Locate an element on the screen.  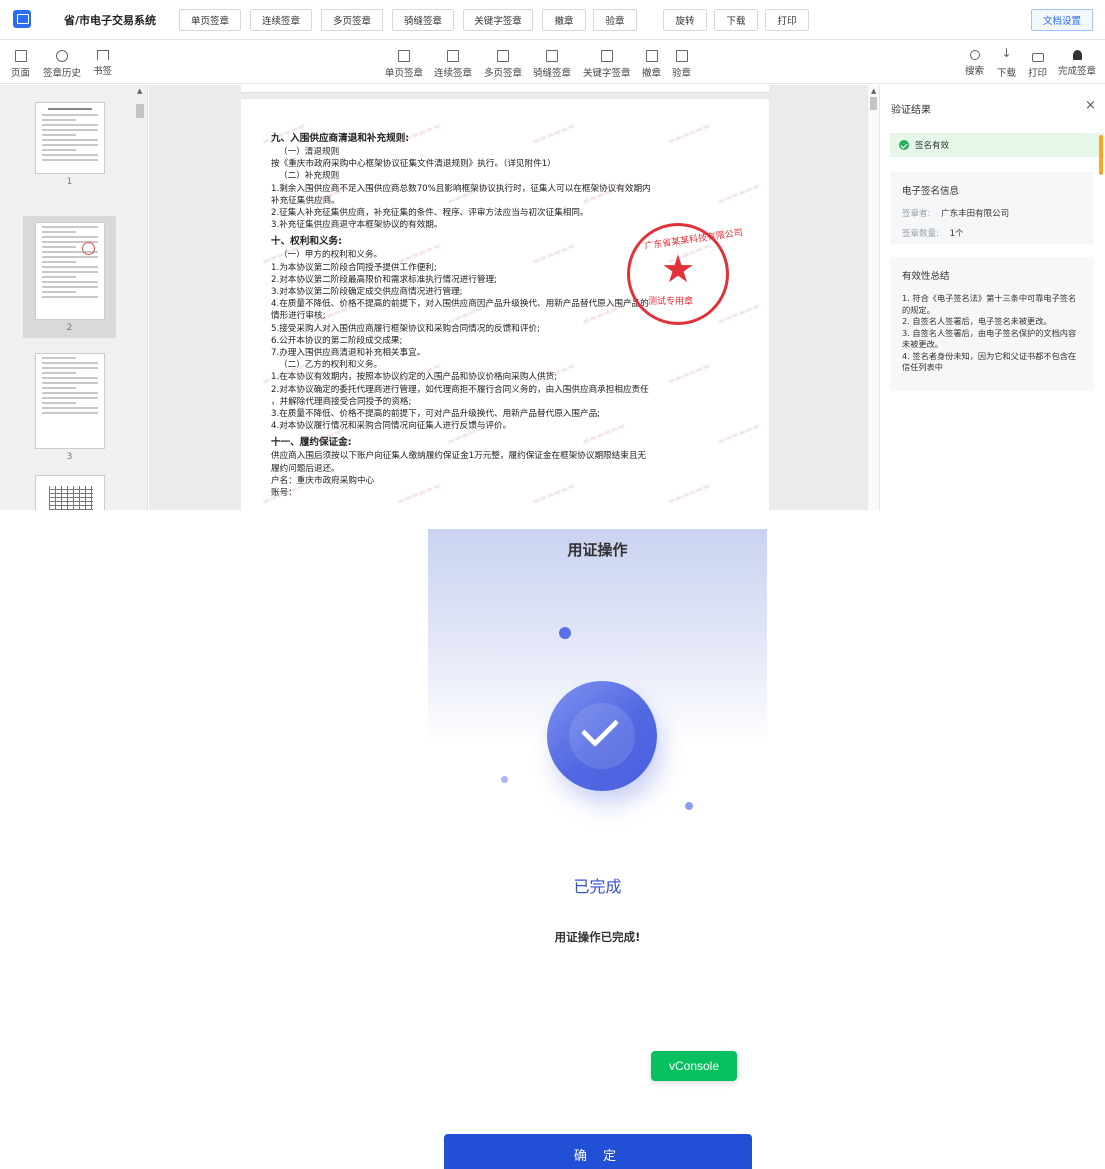
app-logo-icon is located at coordinates (22, 19).